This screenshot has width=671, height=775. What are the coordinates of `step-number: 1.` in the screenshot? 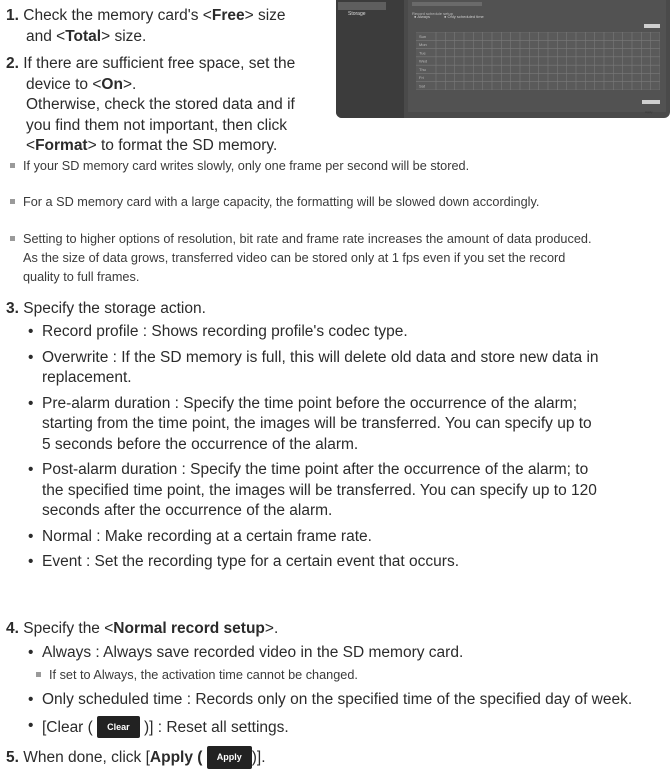 It's located at (12, 15).